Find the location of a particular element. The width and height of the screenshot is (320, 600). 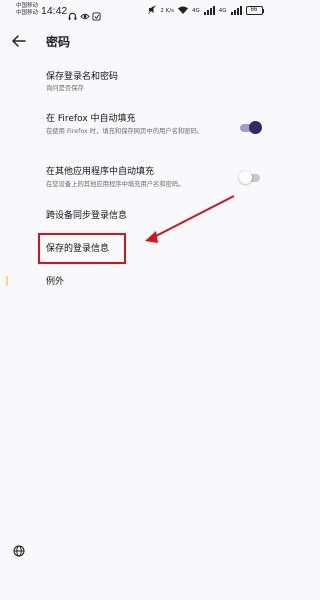

headphones-icon is located at coordinates (72, 13).